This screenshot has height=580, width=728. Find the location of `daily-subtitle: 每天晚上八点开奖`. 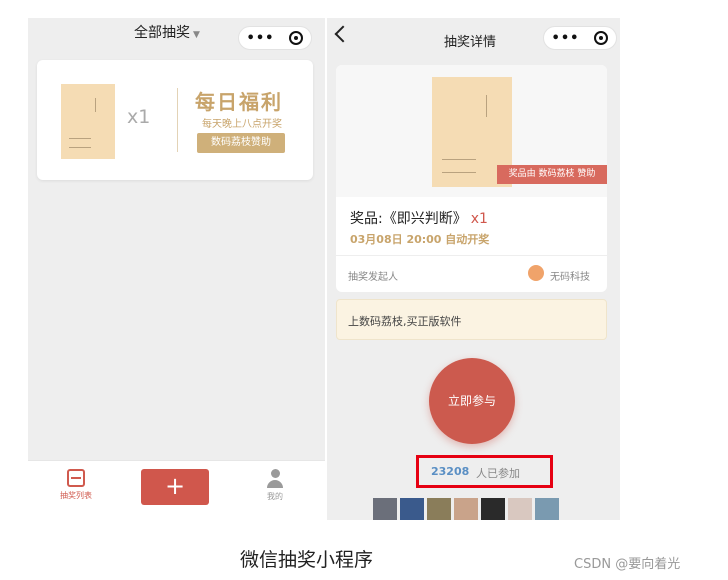

daily-subtitle: 每天晚上八点开奖 is located at coordinates (242, 124).